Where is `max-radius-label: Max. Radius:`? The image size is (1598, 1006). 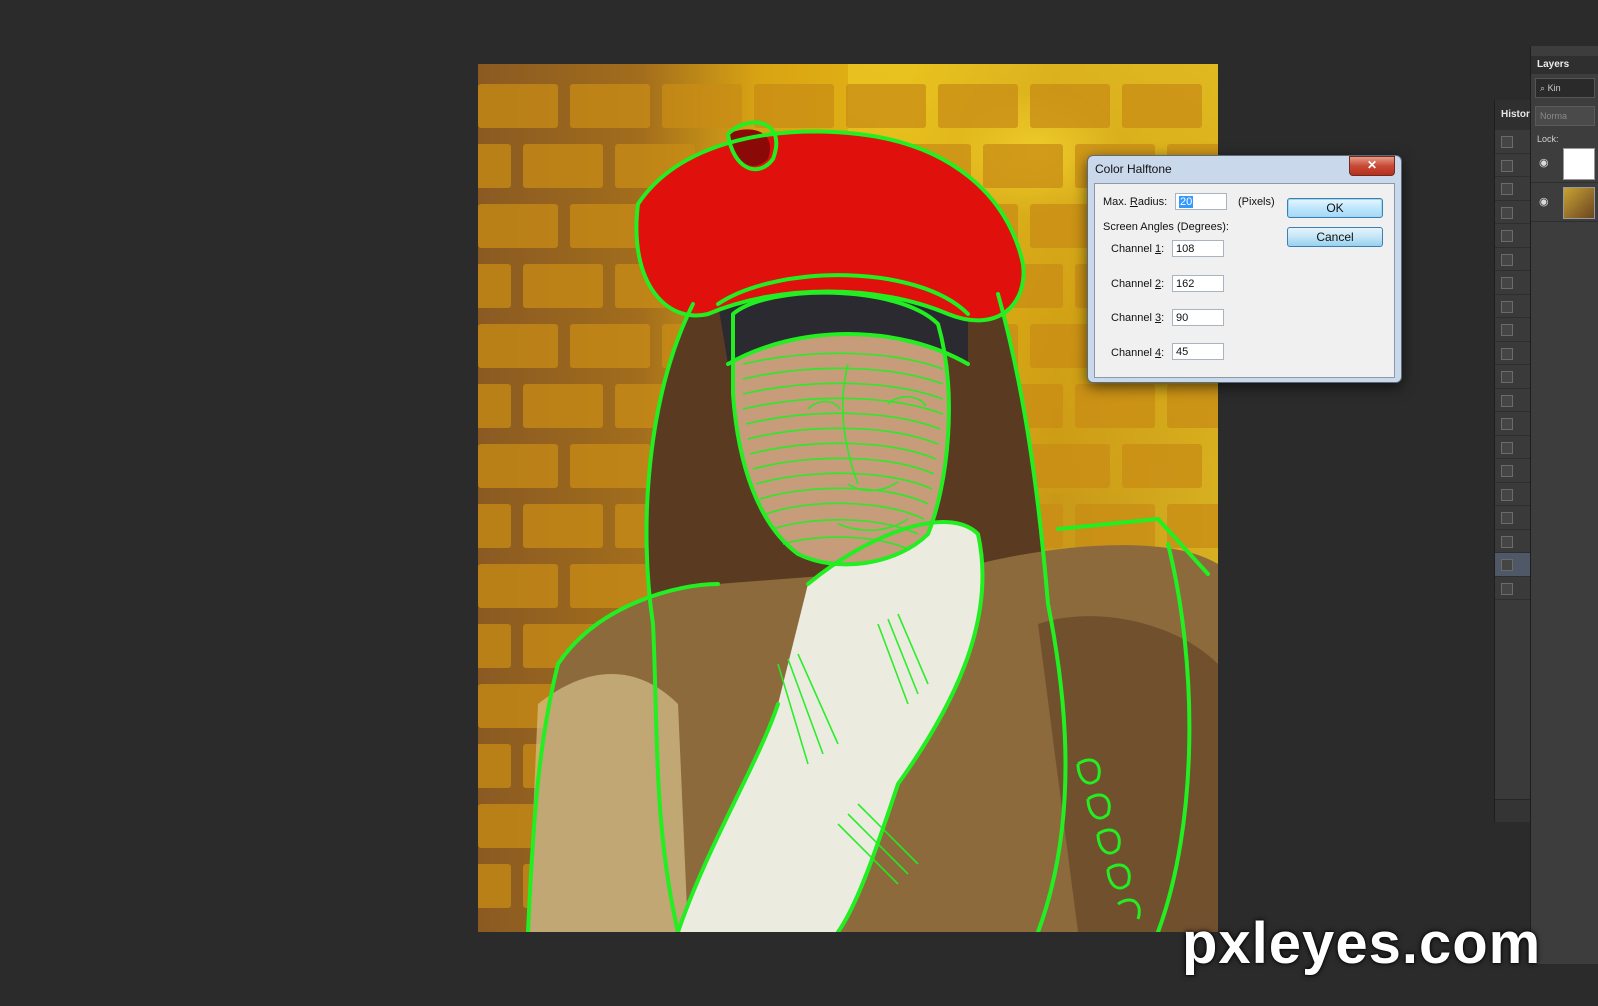 max-radius-label: Max. Radius: is located at coordinates (1135, 202).